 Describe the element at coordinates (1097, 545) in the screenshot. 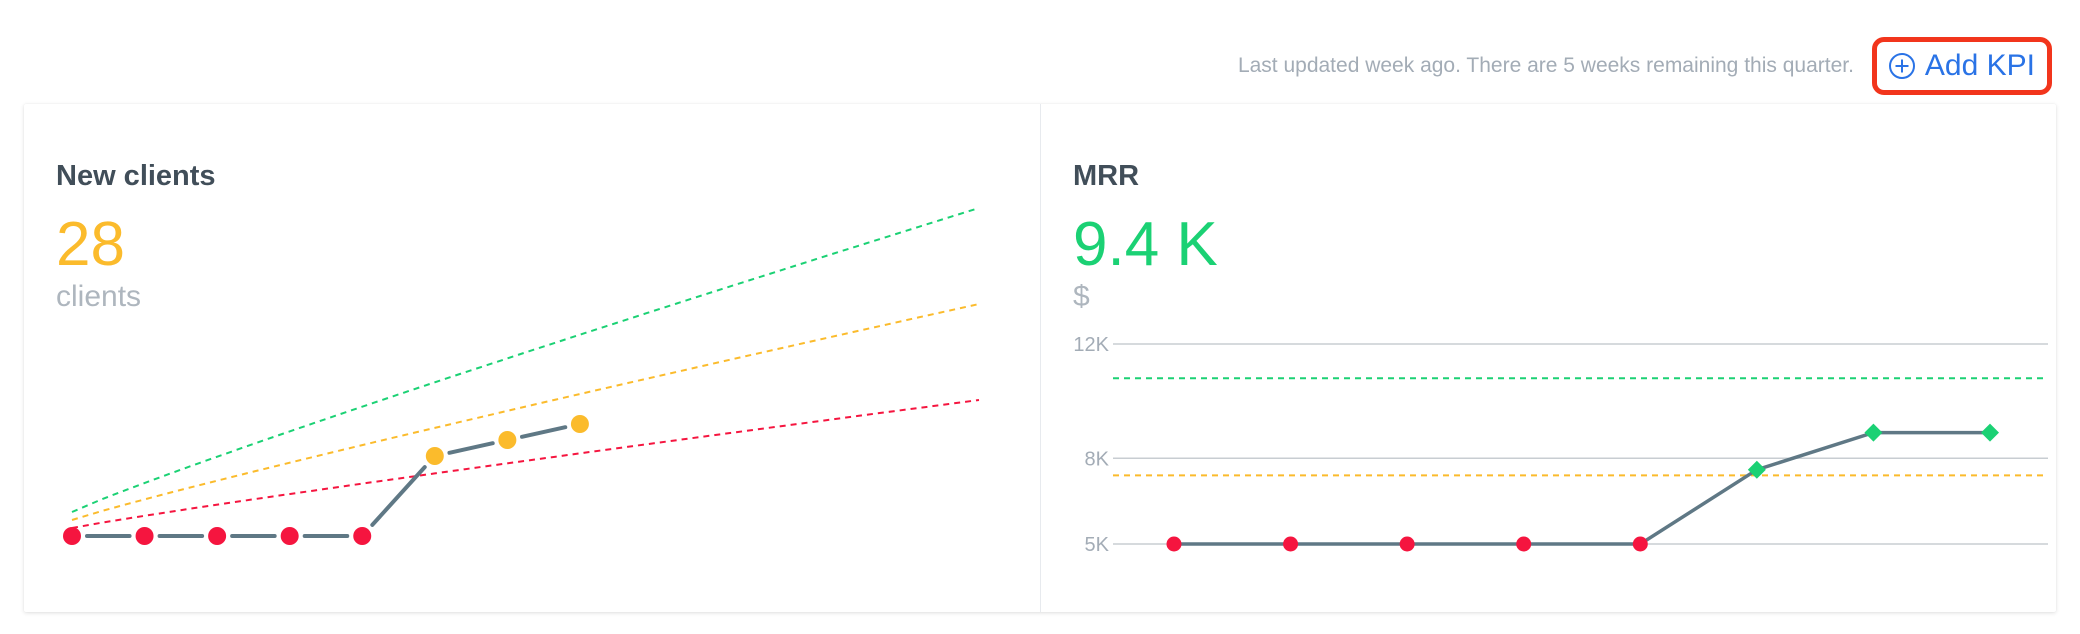

I see `y-tick-label: 5K` at that location.